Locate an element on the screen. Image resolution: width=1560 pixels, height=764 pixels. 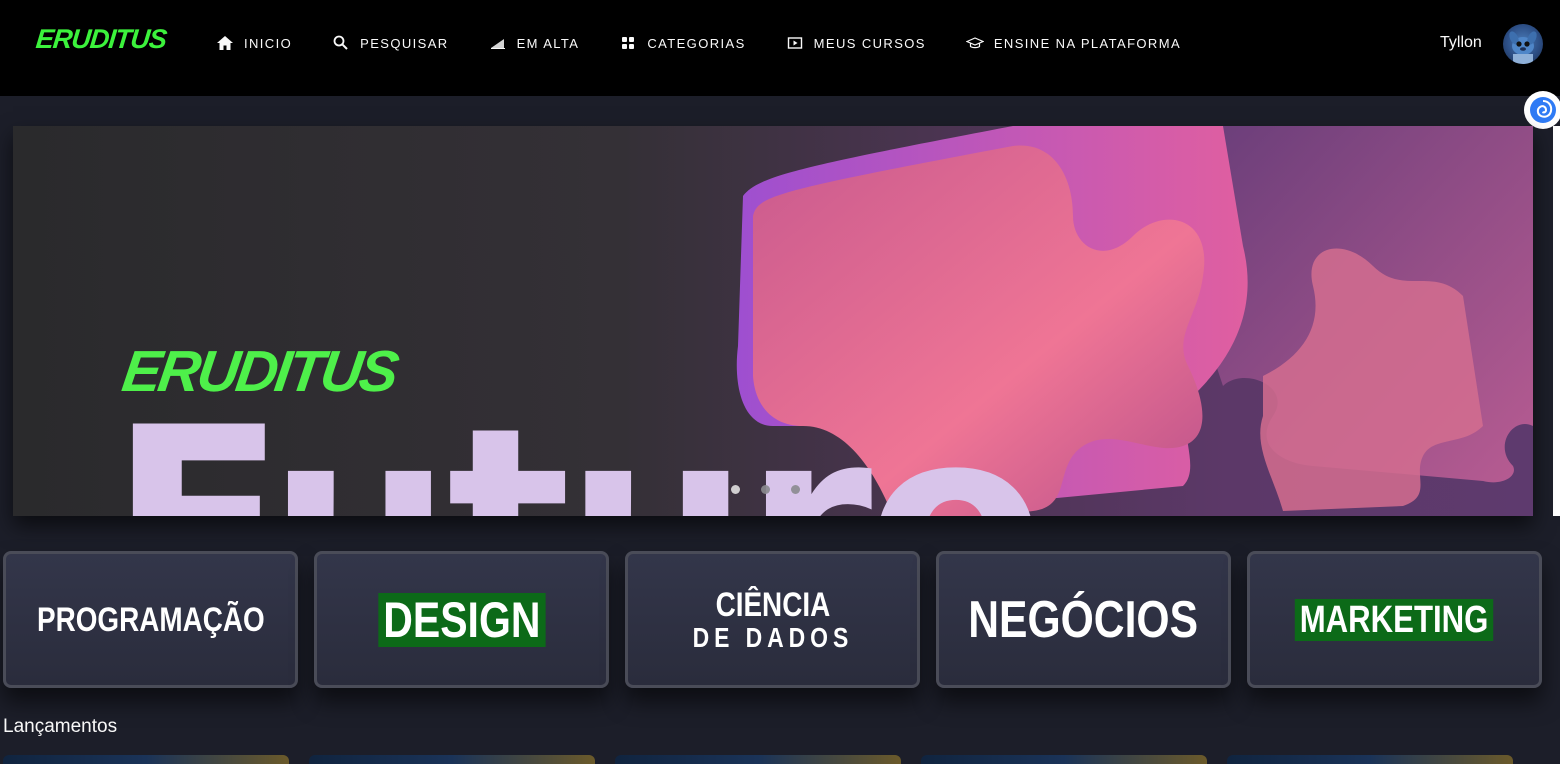
category-label-wrap: CIÊNCIA DE DADOS is located at coordinates (772, 620).